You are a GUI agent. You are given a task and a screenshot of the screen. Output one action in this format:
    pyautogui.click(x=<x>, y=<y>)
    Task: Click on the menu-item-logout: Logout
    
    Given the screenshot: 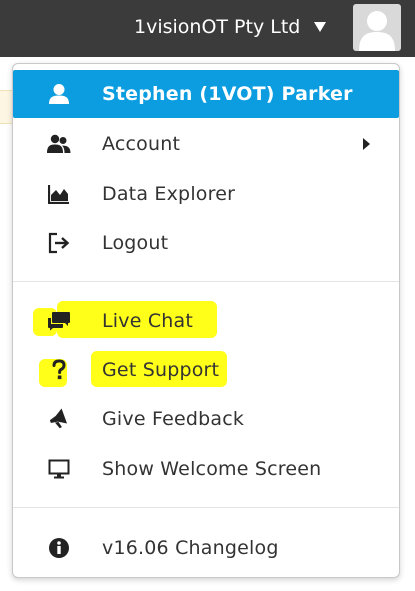 What is the action you would take?
    pyautogui.click(x=206, y=243)
    